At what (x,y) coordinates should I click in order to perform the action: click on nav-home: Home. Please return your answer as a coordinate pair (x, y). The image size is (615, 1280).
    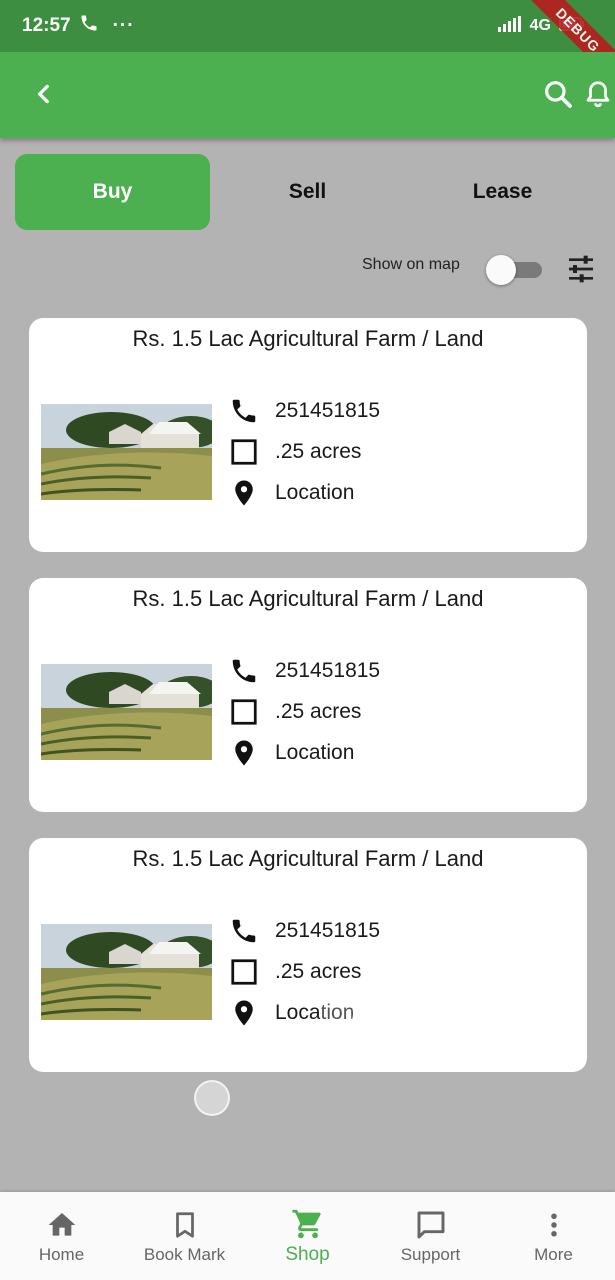
    Looking at the image, I should click on (61, 1236).